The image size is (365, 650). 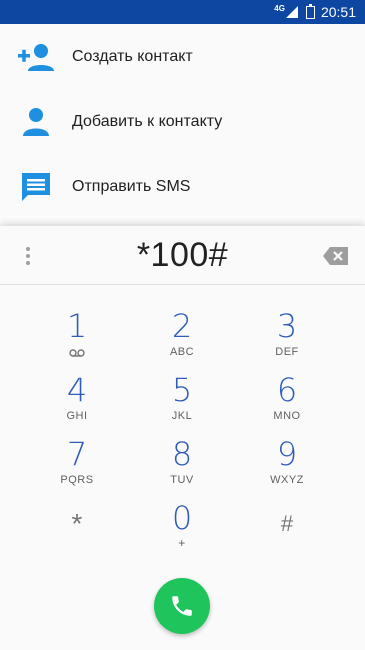 What do you see at coordinates (279, 8) in the screenshot?
I see `network-type: 4G` at bounding box center [279, 8].